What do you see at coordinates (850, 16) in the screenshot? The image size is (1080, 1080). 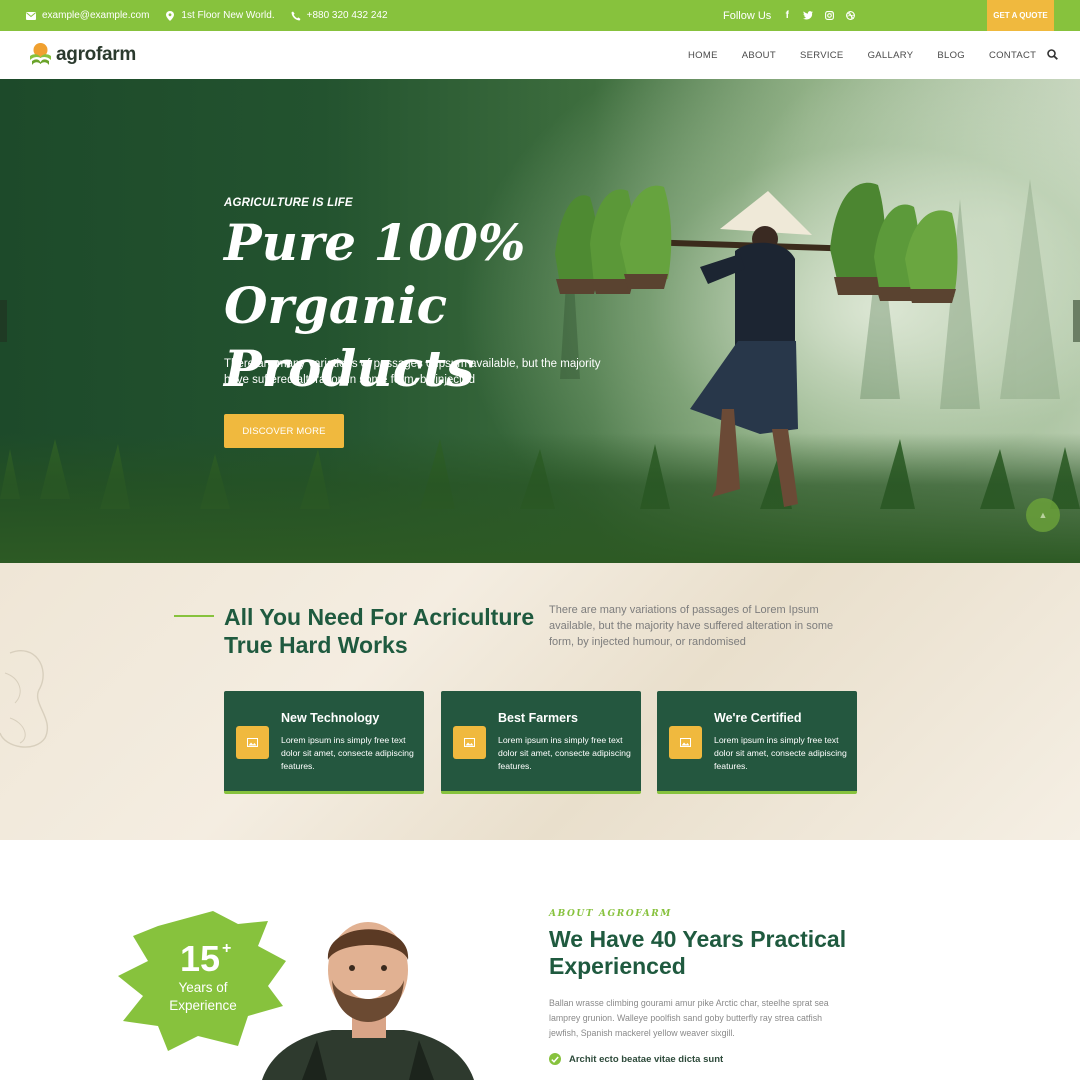 I see `dribbble-icon` at bounding box center [850, 16].